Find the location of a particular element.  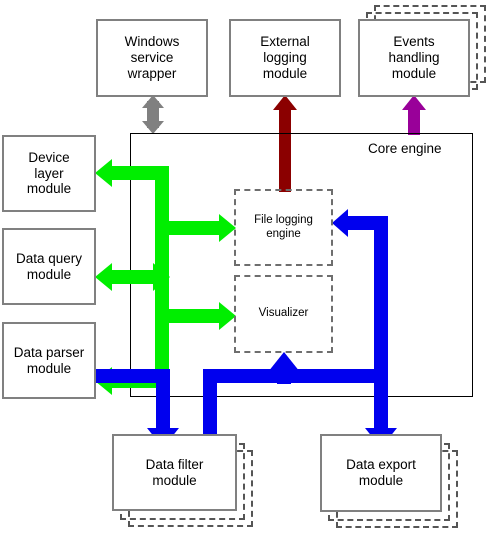

box-events-handling-module: Events handling module is located at coordinates (414, 58).